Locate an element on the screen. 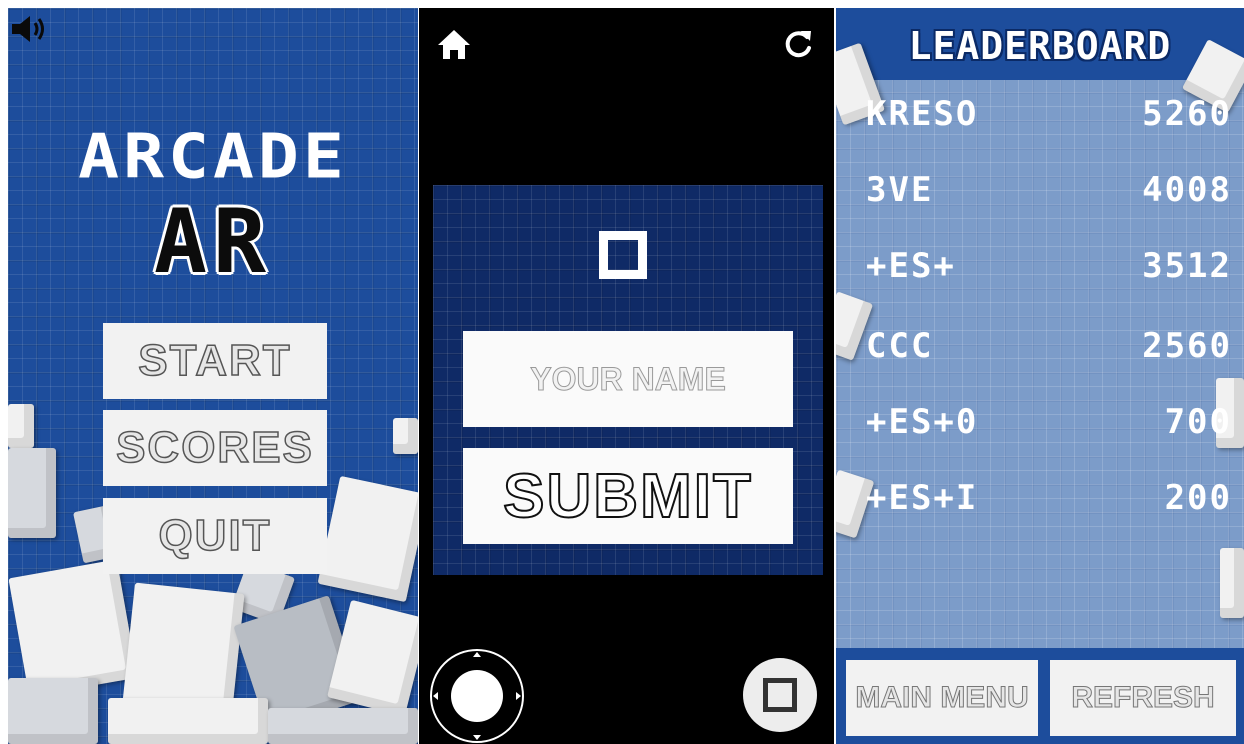 This screenshot has width=1244, height=744. square-indicator-icon is located at coordinates (623, 255).